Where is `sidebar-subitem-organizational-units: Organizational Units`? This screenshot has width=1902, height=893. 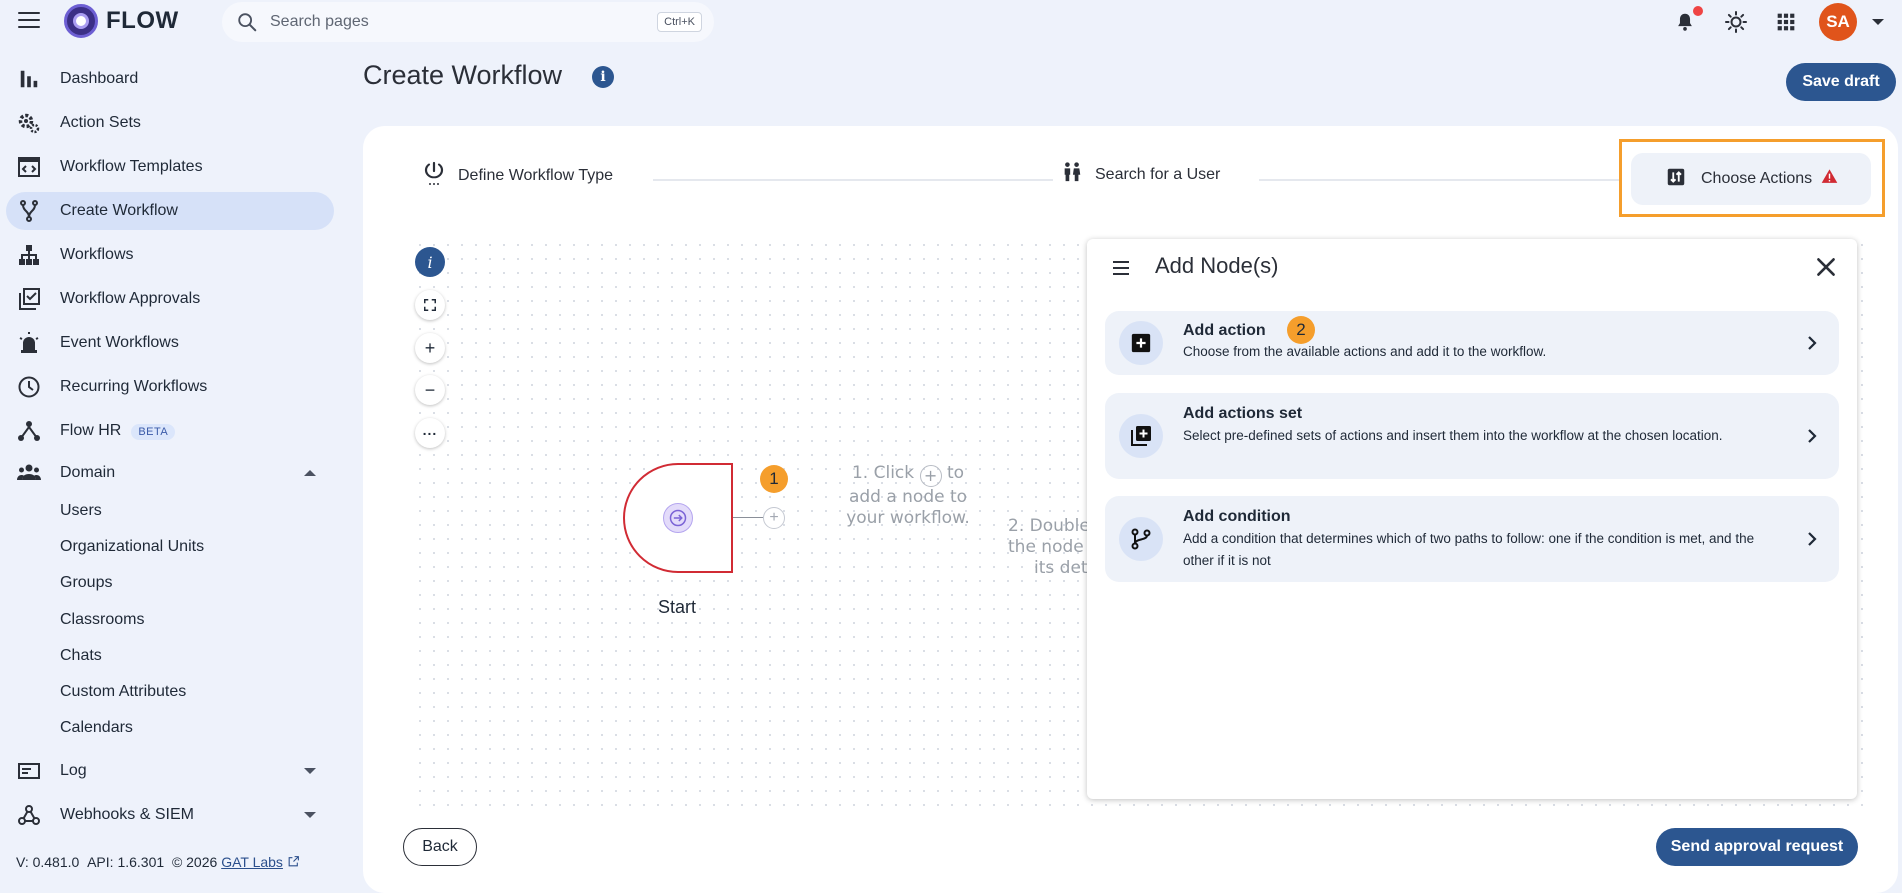
sidebar-subitem-organizational-units: Organizational Units is located at coordinates (132, 547).